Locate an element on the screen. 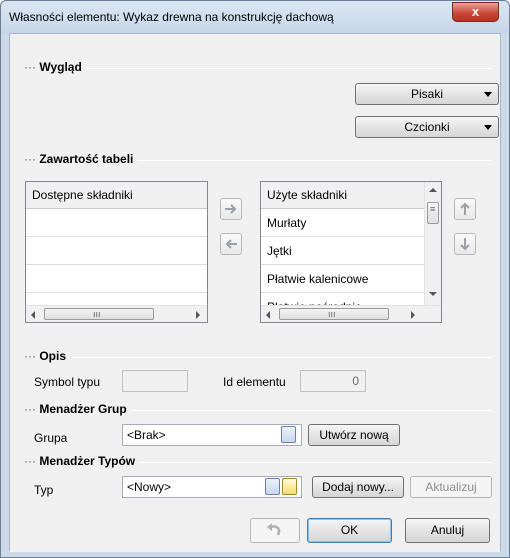 The height and width of the screenshot is (558, 510). available-components-list: Dostępne składniki ııı is located at coordinates (116, 252).